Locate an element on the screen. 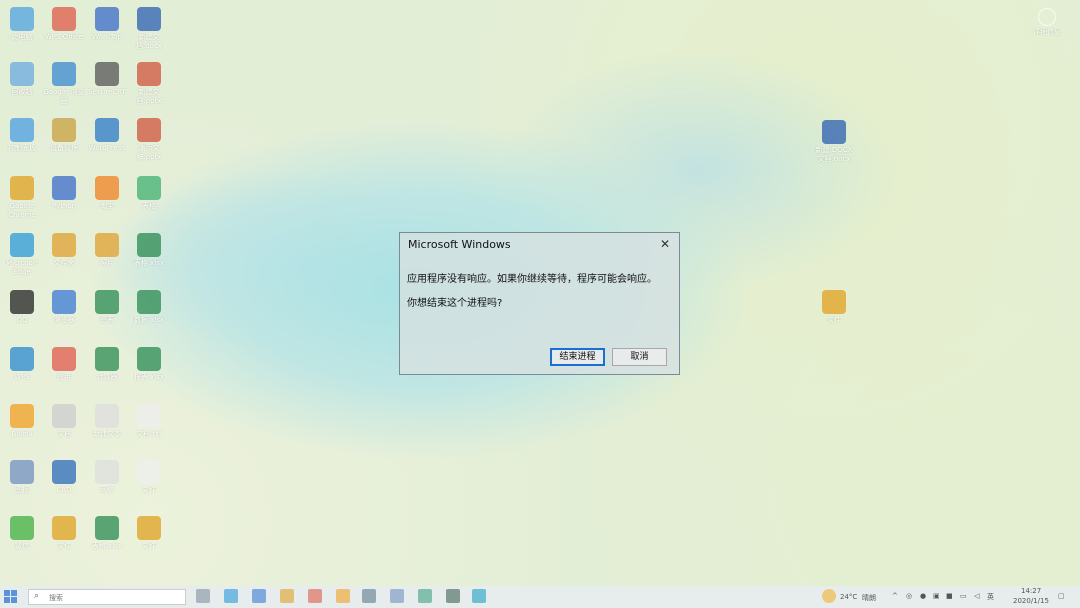  document-icon is located at coordinates (64, 416).